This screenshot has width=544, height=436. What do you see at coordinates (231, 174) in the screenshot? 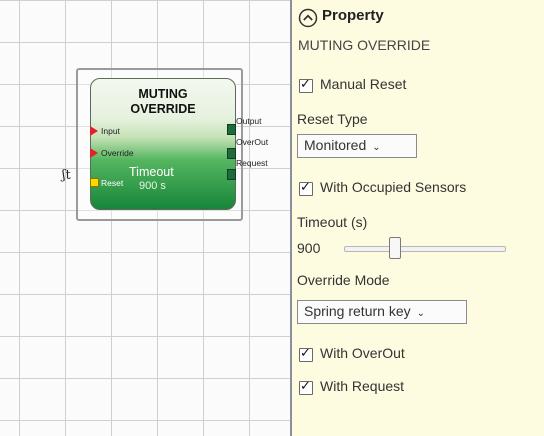
I see `request-port-icon` at bounding box center [231, 174].